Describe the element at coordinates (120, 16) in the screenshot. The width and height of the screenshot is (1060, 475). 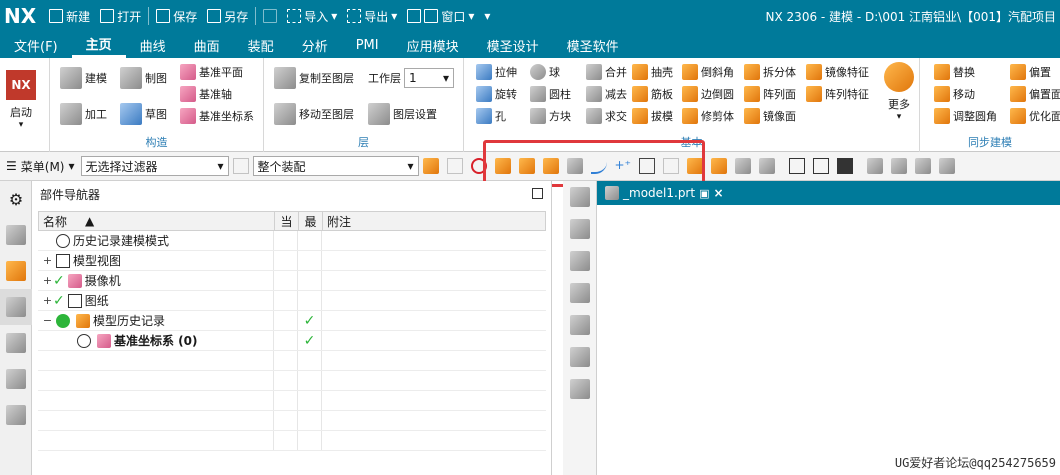
I see `open-button: 打开` at that location.